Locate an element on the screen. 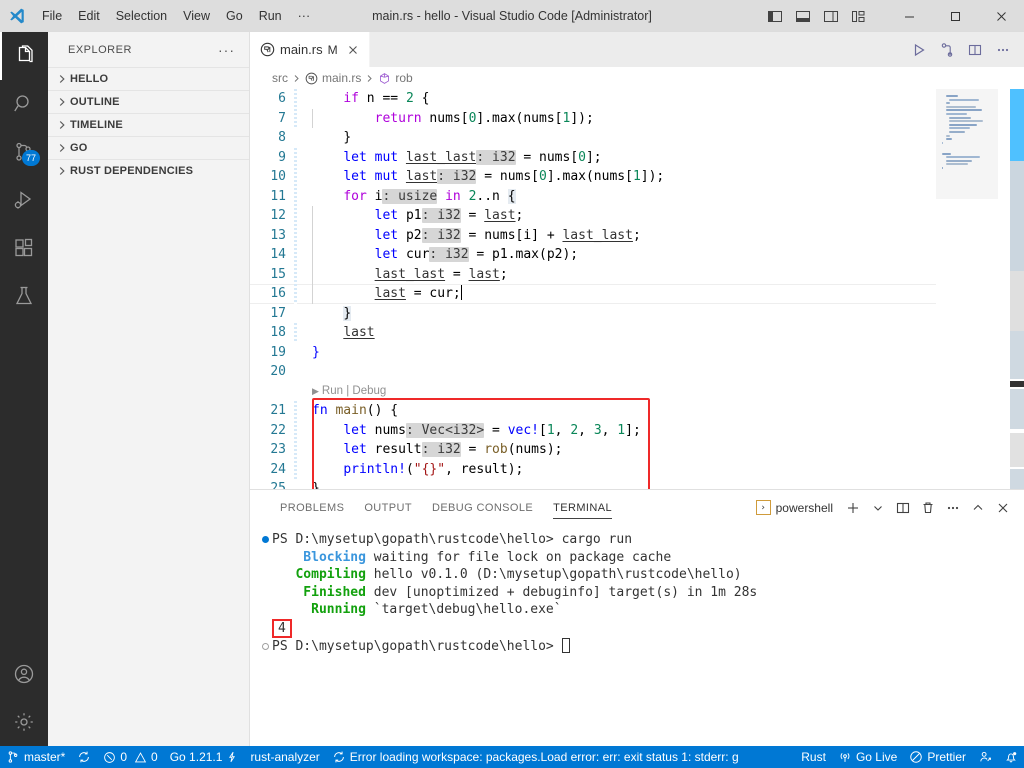 The width and height of the screenshot is (1024, 768). breadcrumb-item-rob: rob is located at coordinates (395, 78).